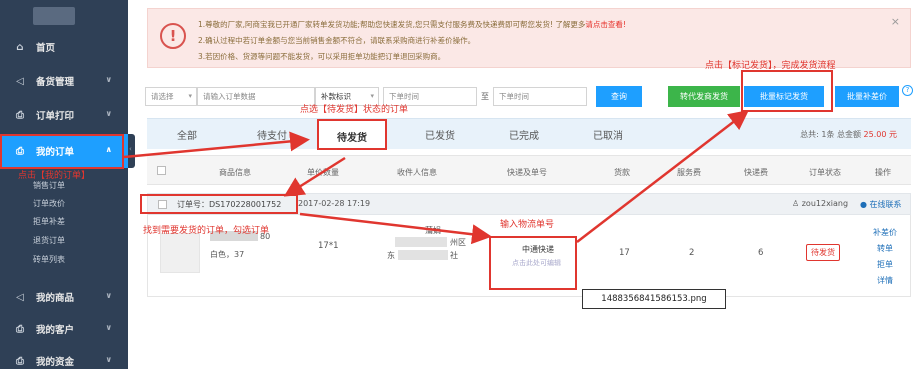  I want to click on table-header: 商品信息 单价数量 收件人信息 快递及单号 货款 服务费 快递费 订单状态 操作, so click(529, 170).